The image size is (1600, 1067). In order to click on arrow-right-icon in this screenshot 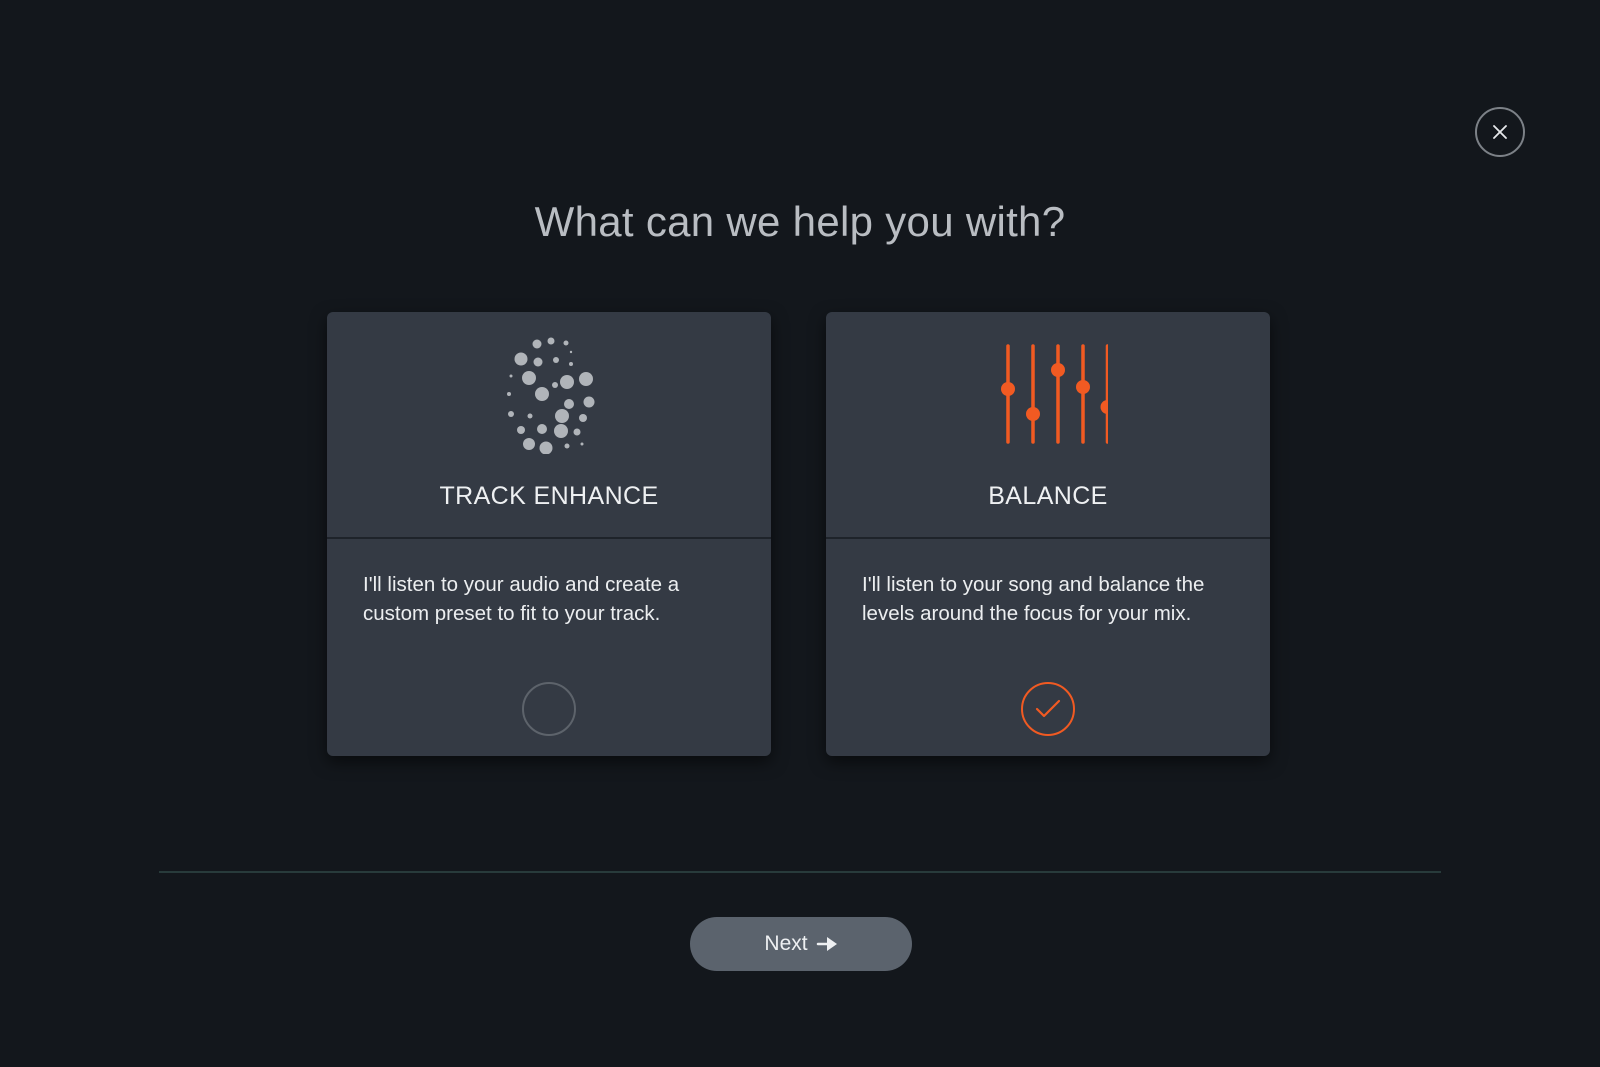, I will do `click(826, 944)`.